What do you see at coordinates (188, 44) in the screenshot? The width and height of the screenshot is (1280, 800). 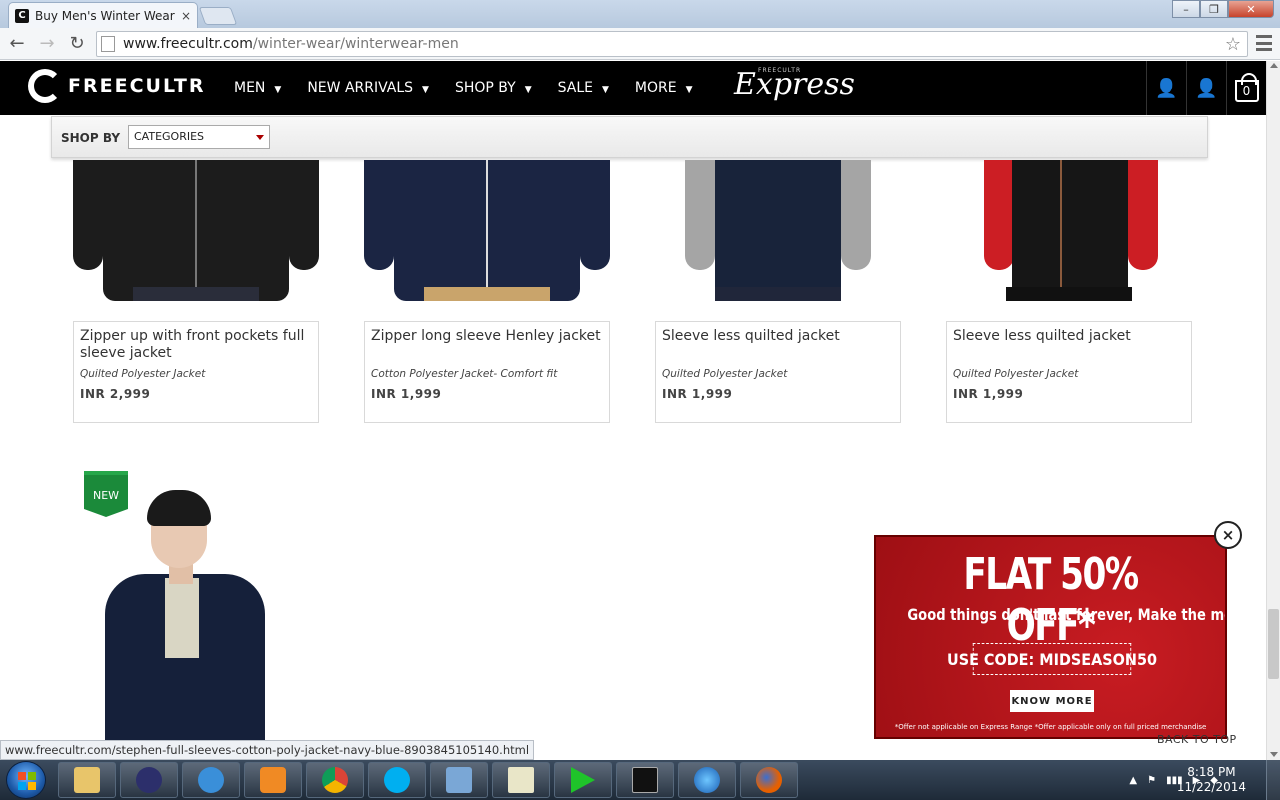 I see `url-host: www.freecultr.com` at bounding box center [188, 44].